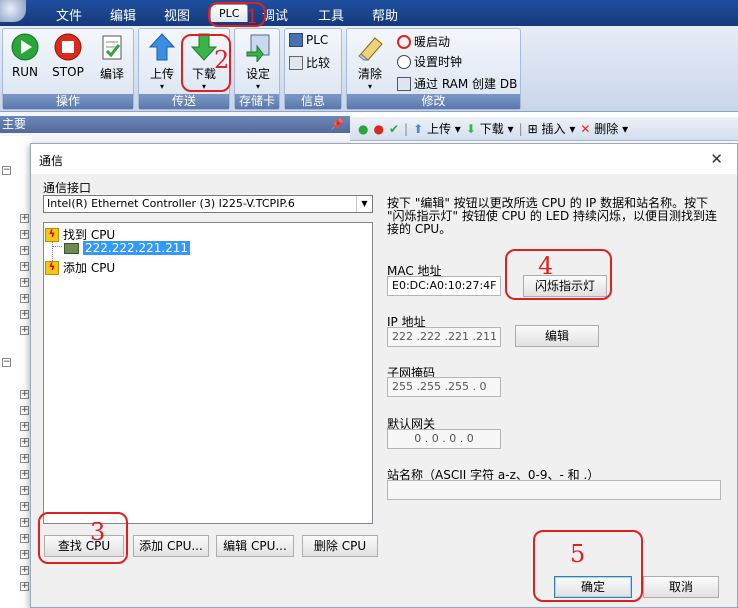  What do you see at coordinates (252, 16) in the screenshot?
I see `annotation-number: 1` at bounding box center [252, 16].